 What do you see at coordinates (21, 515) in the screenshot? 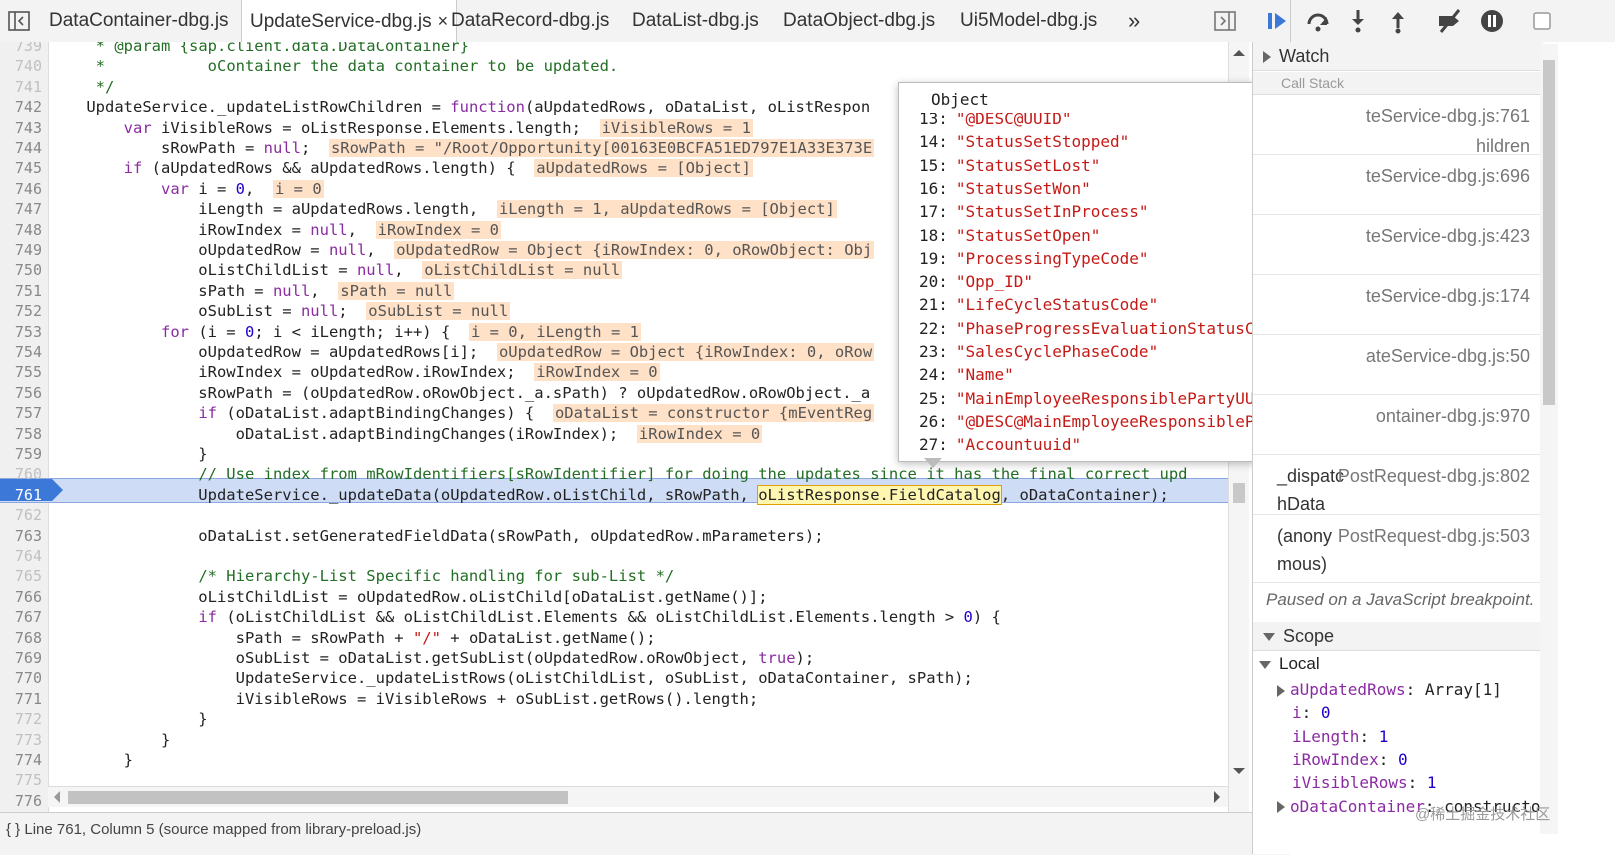
I see `line-number: 762` at bounding box center [21, 515].